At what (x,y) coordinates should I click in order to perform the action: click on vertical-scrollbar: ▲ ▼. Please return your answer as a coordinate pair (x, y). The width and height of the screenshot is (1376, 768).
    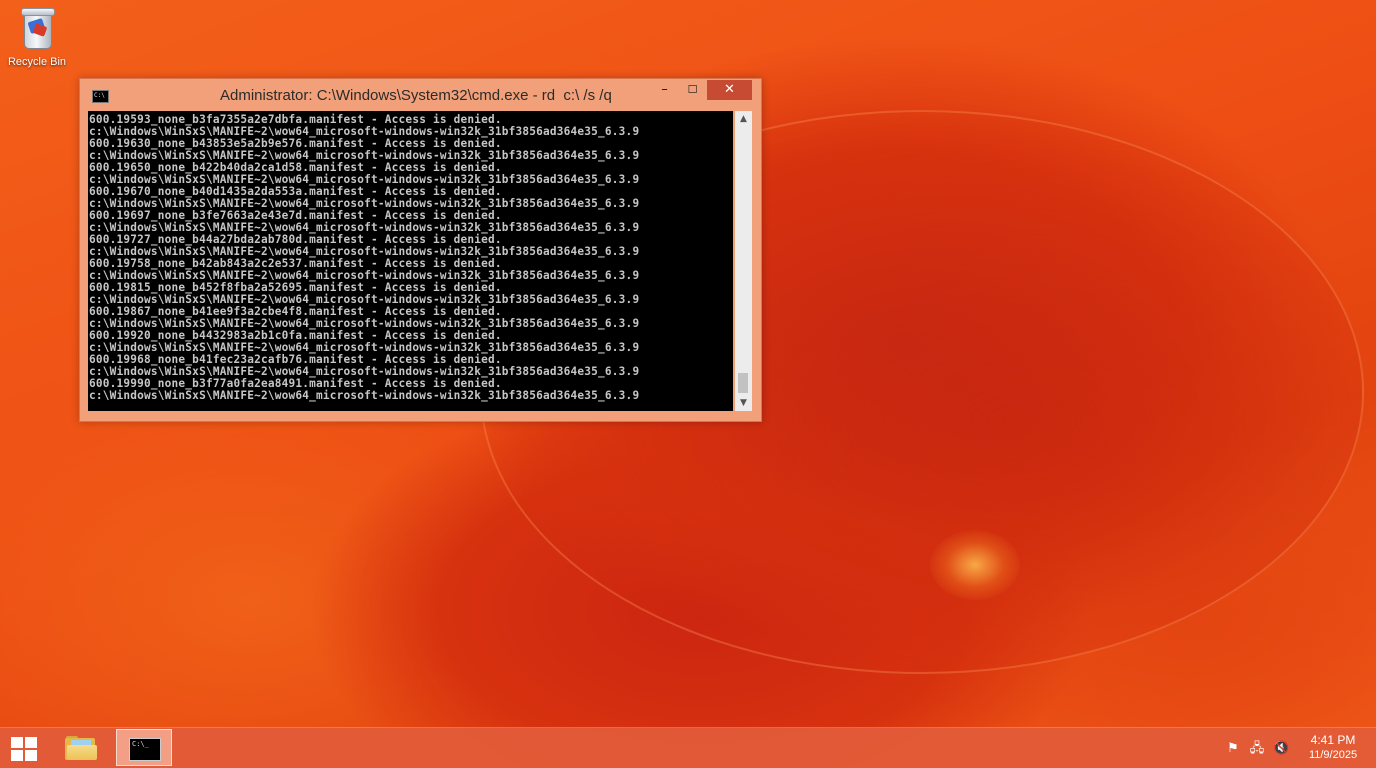
    Looking at the image, I should click on (743, 261).